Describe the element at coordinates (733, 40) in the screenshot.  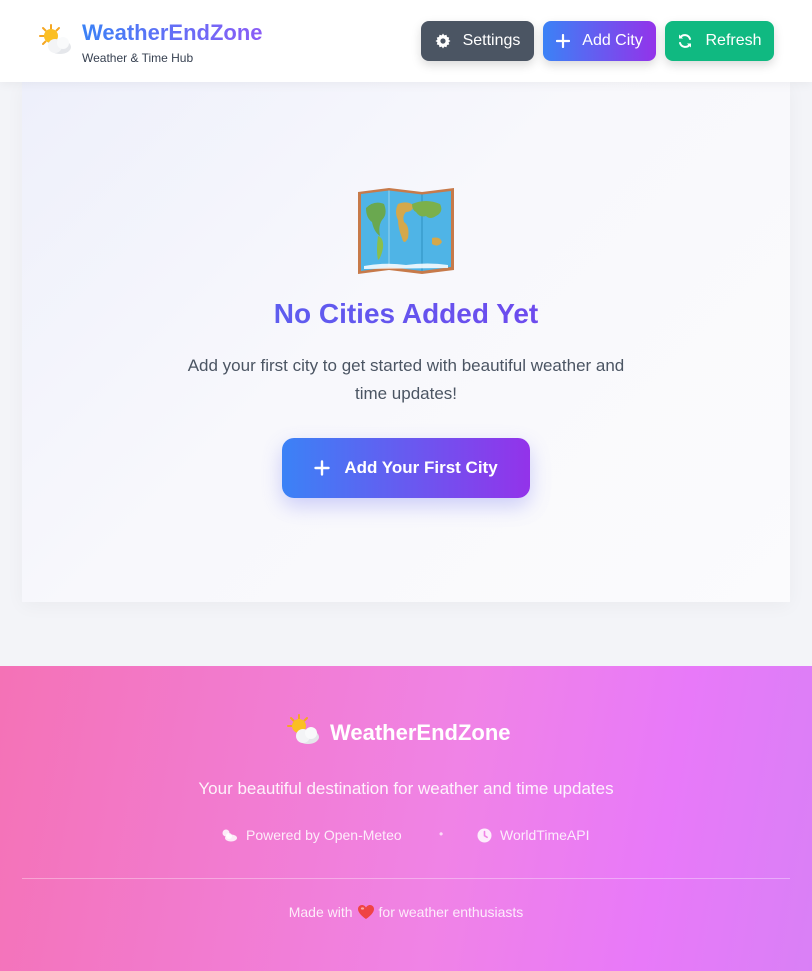
I see `refresh-label: Refresh` at that location.